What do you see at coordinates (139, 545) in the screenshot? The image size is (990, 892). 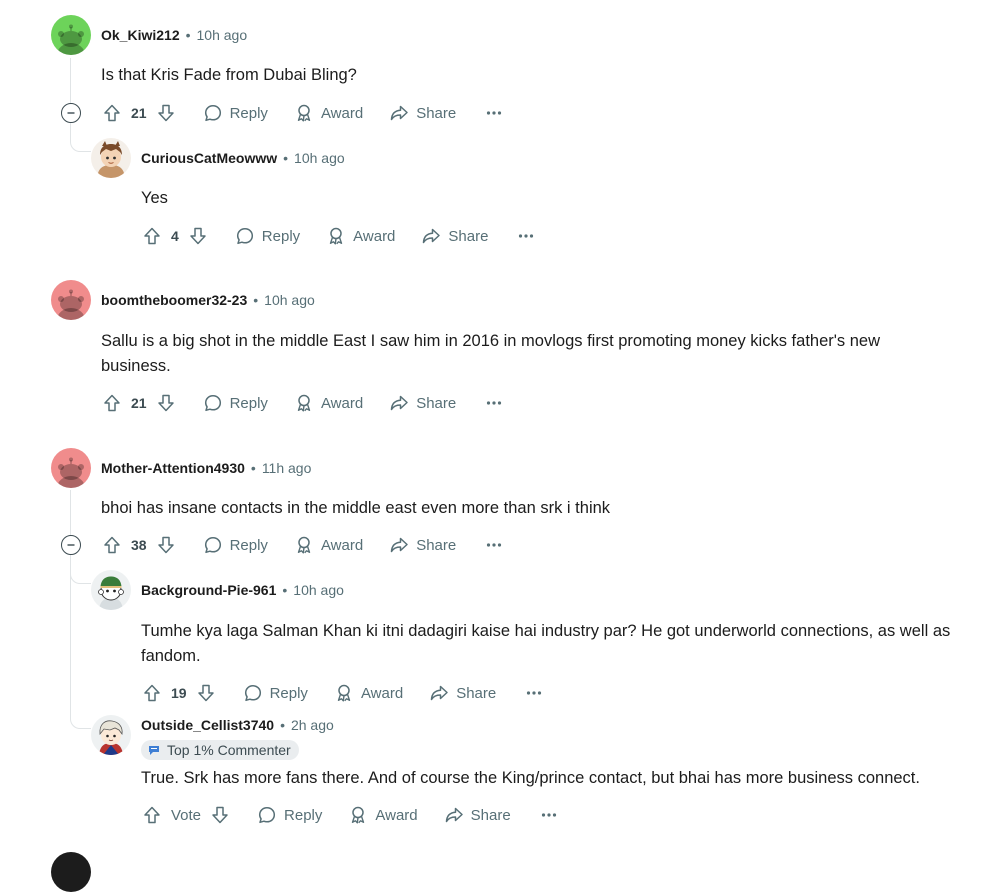 I see `vote-count: 38` at bounding box center [139, 545].